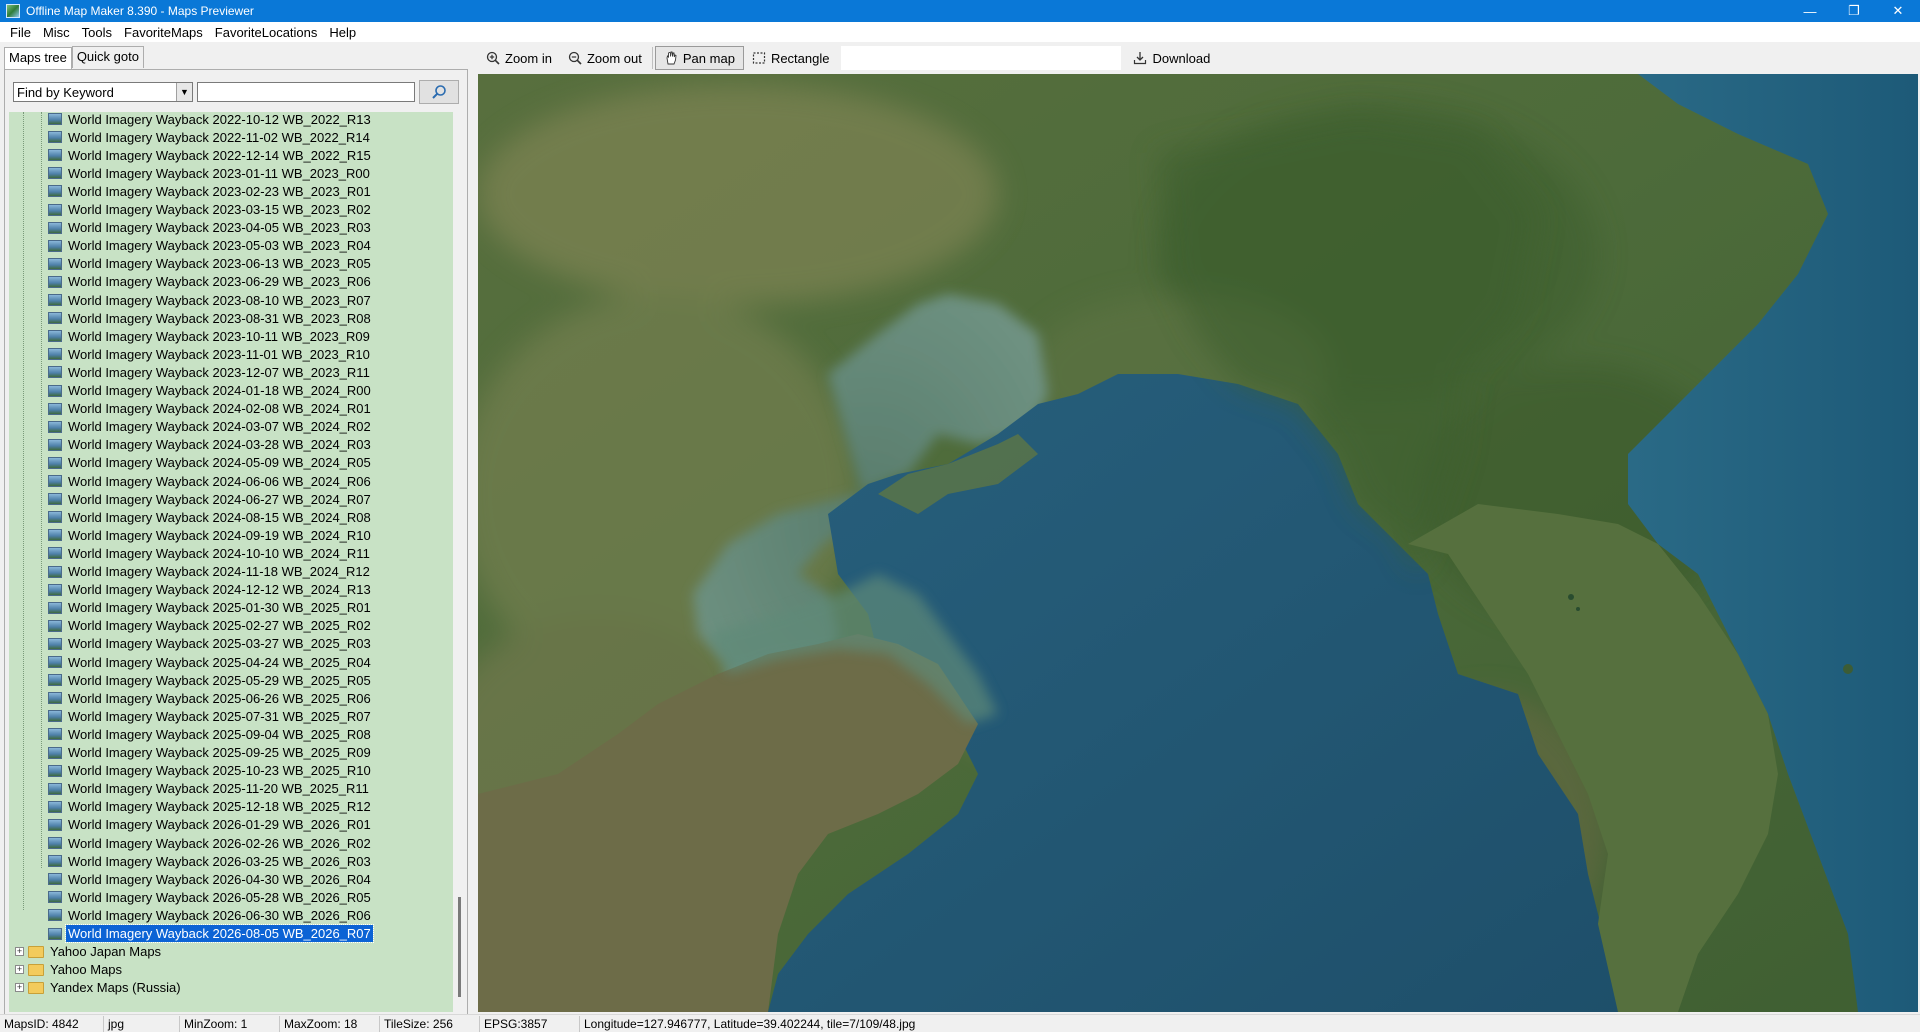 This screenshot has height=1032, width=1920. I want to click on menu-favorite-locations: FavoriteLocations, so click(266, 32).